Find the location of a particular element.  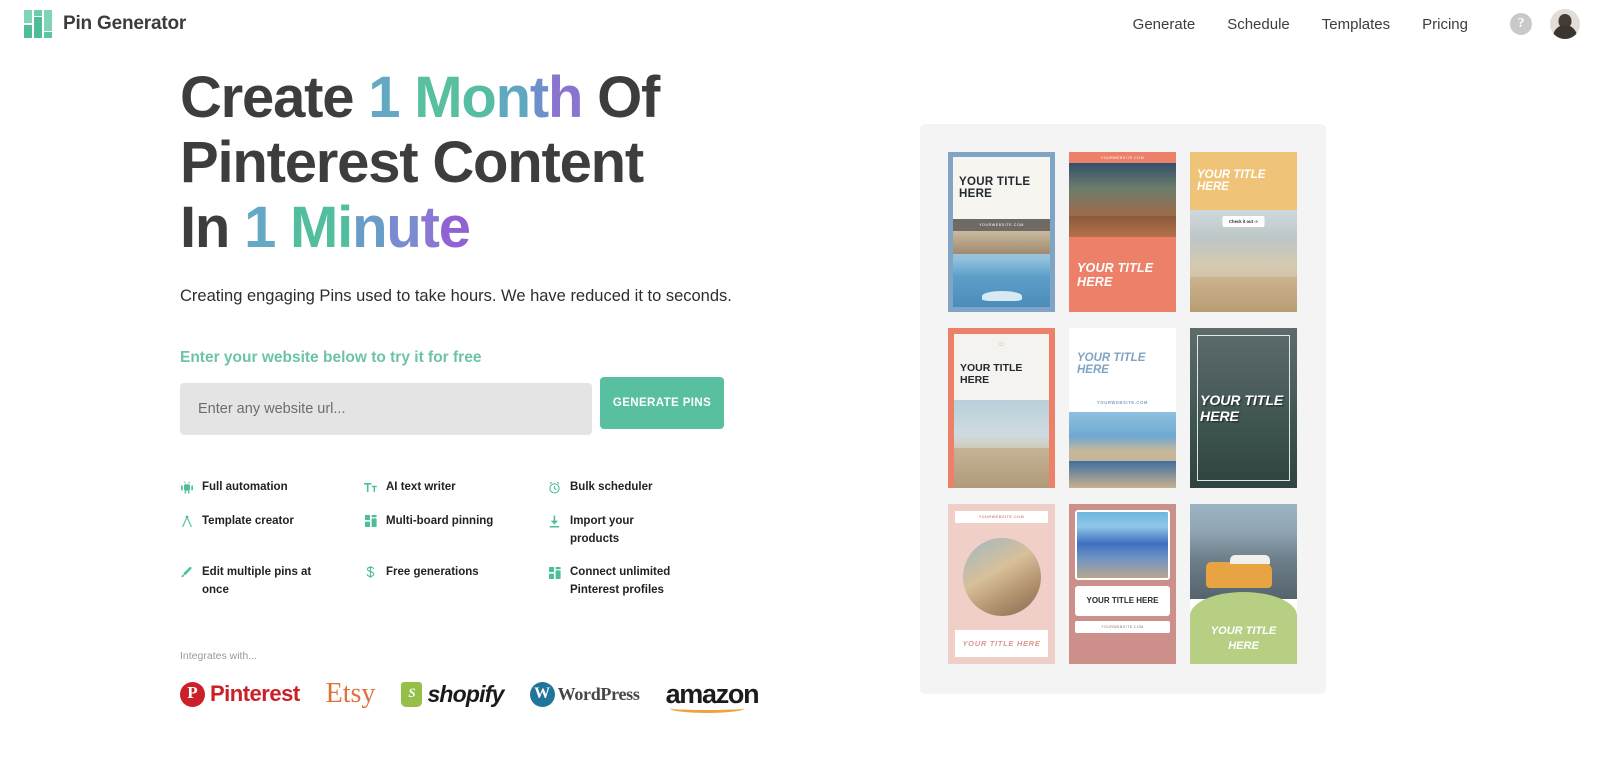

pin-card: ☺ YOUR TITLE HERE is located at coordinates (1001, 408).